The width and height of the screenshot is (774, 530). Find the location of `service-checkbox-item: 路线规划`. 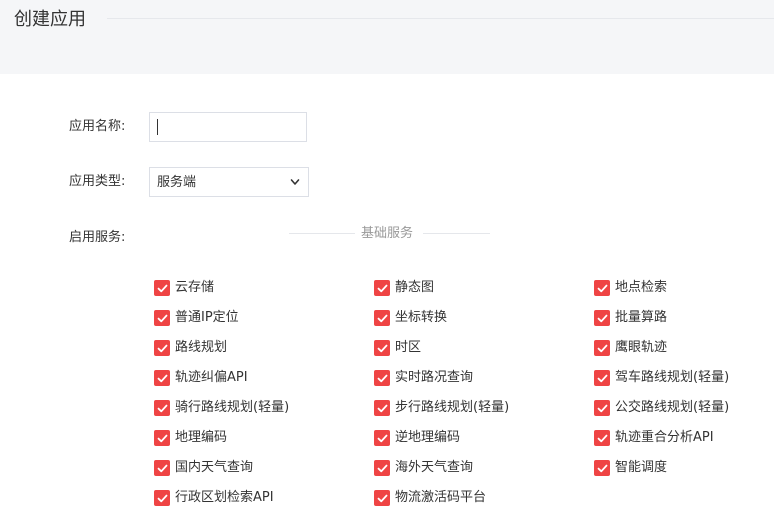

service-checkbox-item: 路线规划 is located at coordinates (190, 348).